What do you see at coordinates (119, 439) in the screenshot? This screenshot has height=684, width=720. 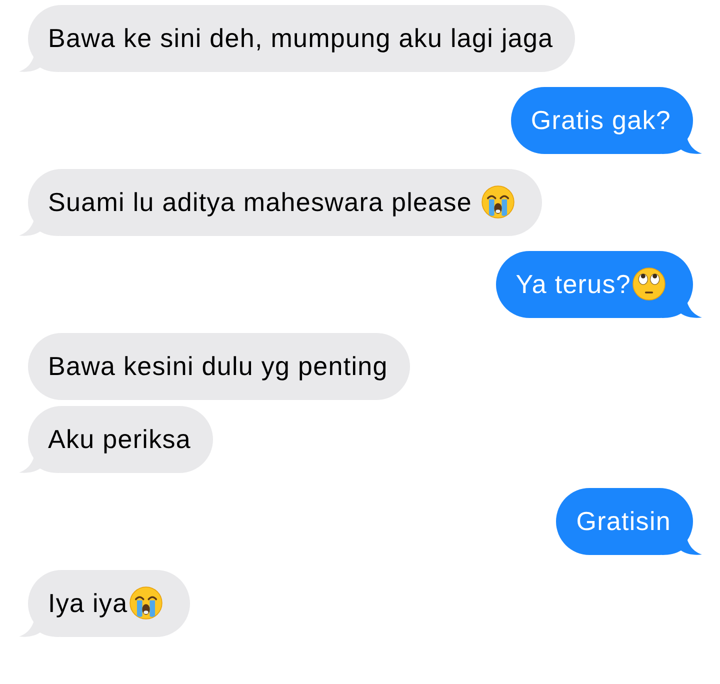 I see `message-text: Aku periksa` at bounding box center [119, 439].